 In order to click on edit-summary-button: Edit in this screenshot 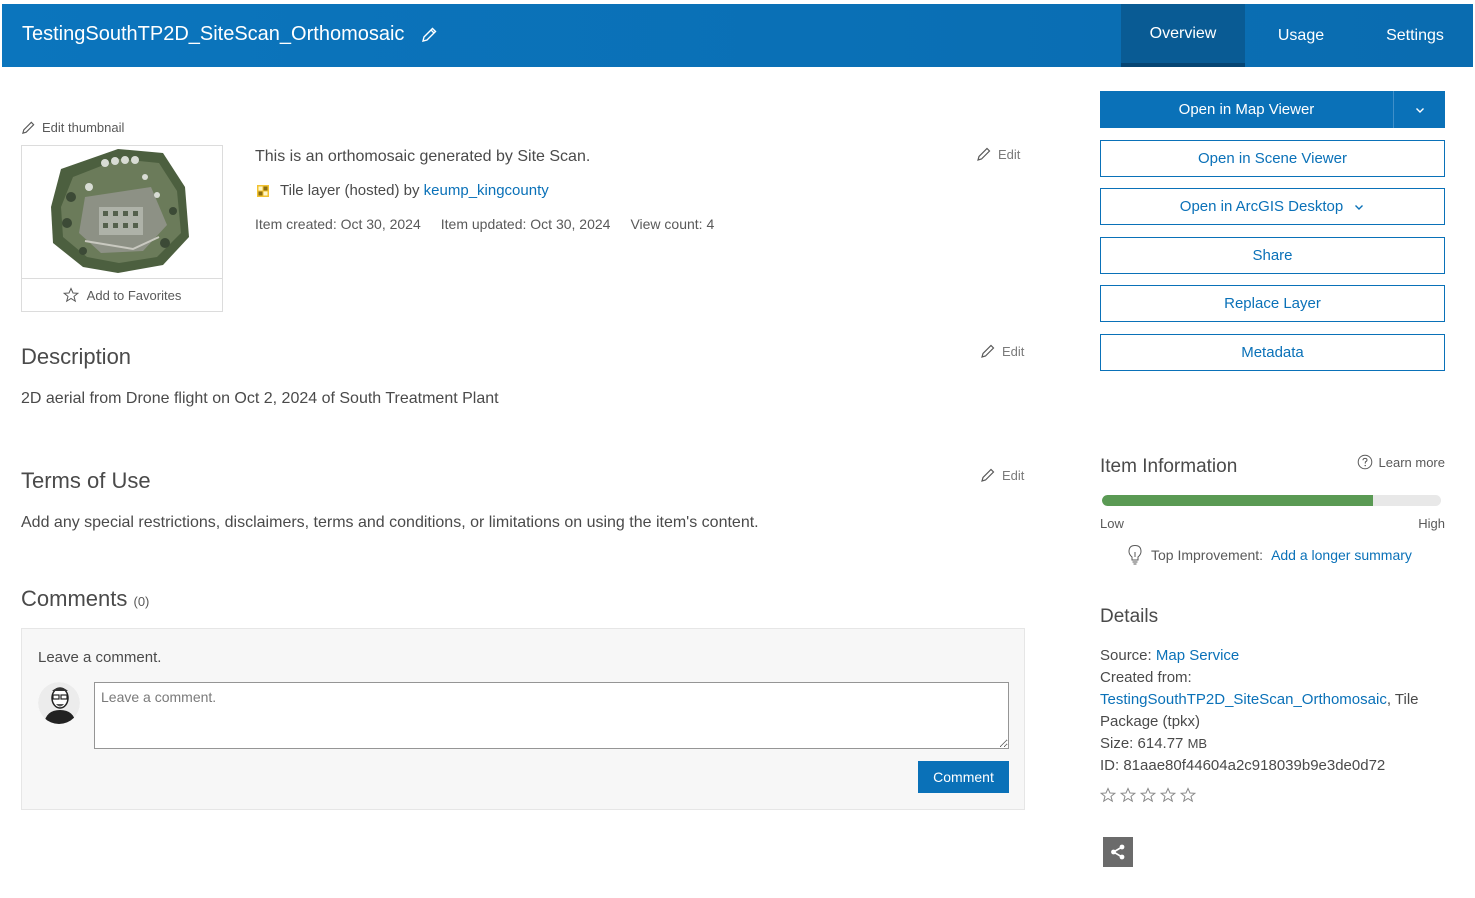, I will do `click(998, 154)`.